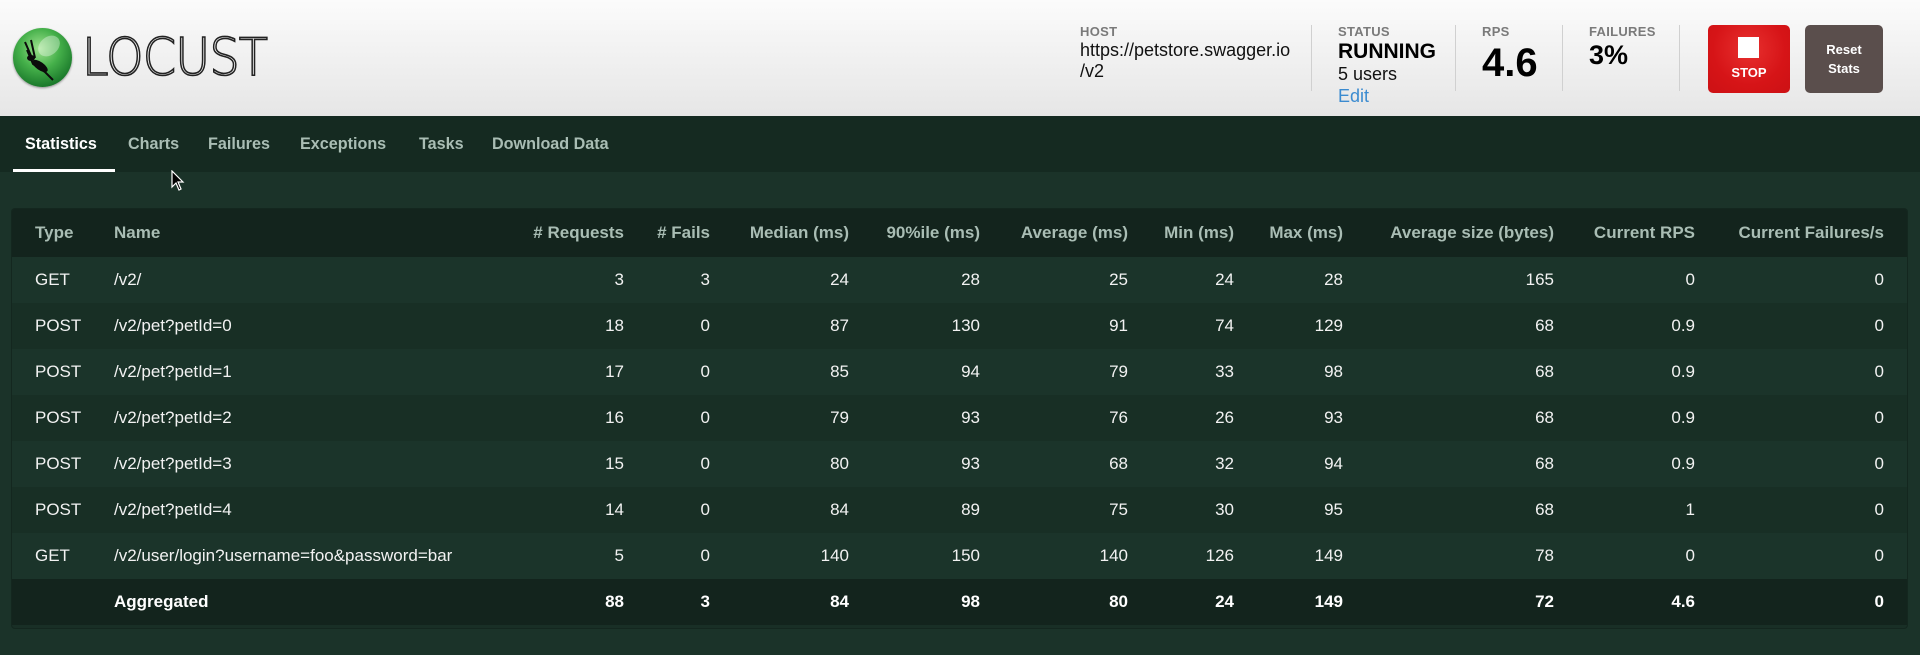 This screenshot has height=655, width=1920. I want to click on column-header-fails: # Fails, so click(683, 232).